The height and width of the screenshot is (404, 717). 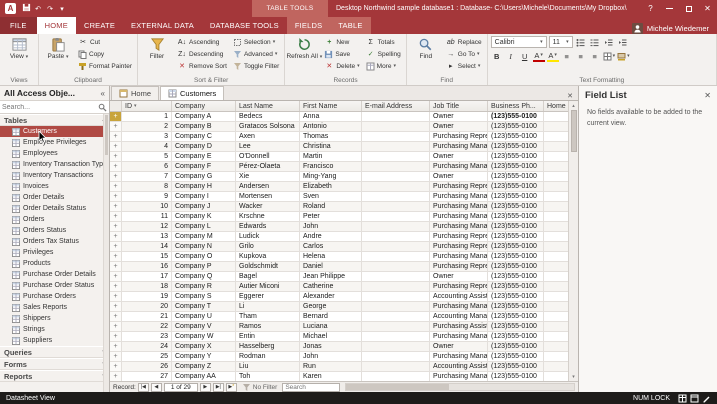 What do you see at coordinates (331, 247) in the screenshot?
I see `table-cell: Carlos` at bounding box center [331, 247].